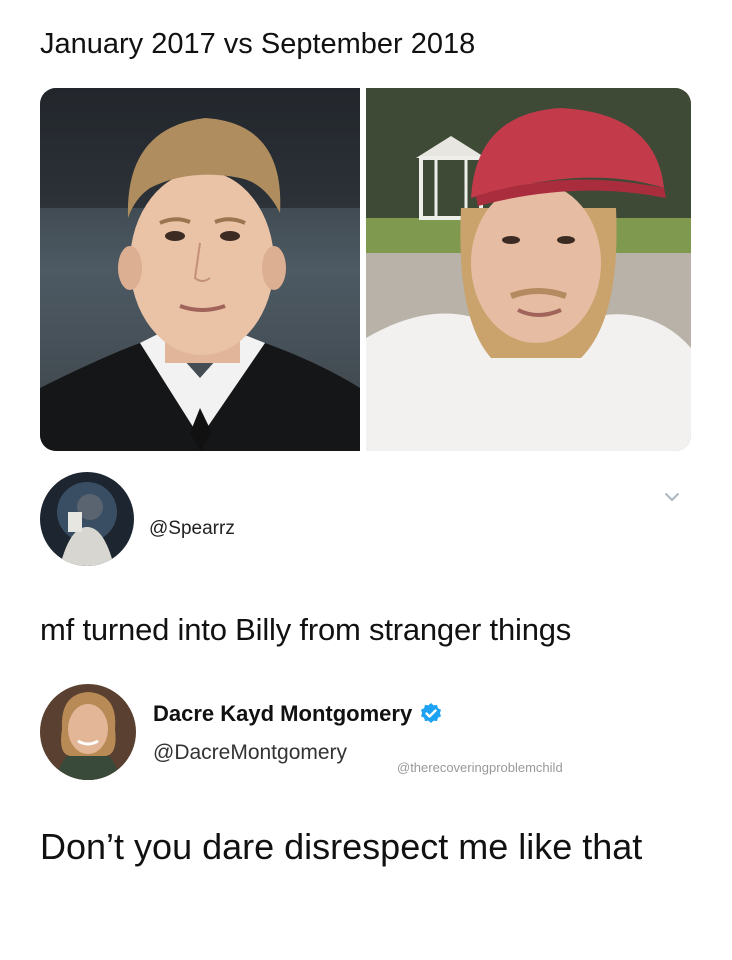 The width and height of the screenshot is (732, 960). What do you see at coordinates (341, 846) in the screenshot?
I see `reply-tweet-text: Don’t you dare disrespect me like that` at bounding box center [341, 846].